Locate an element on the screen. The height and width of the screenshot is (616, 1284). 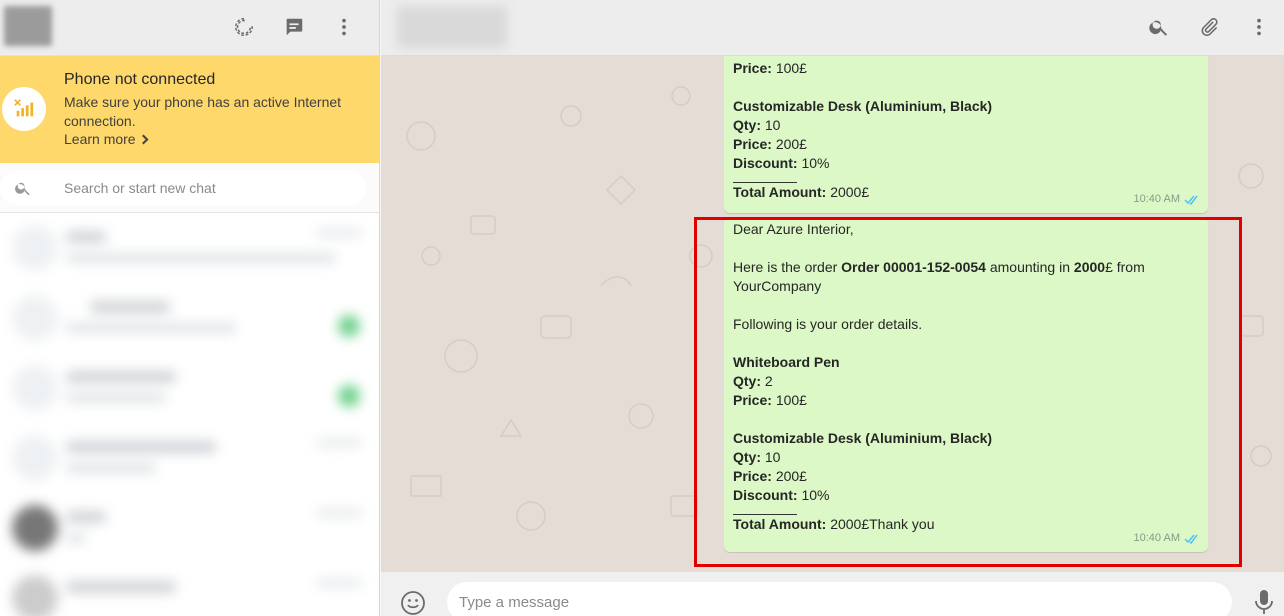
conversation-header is located at coordinates (832, 28).